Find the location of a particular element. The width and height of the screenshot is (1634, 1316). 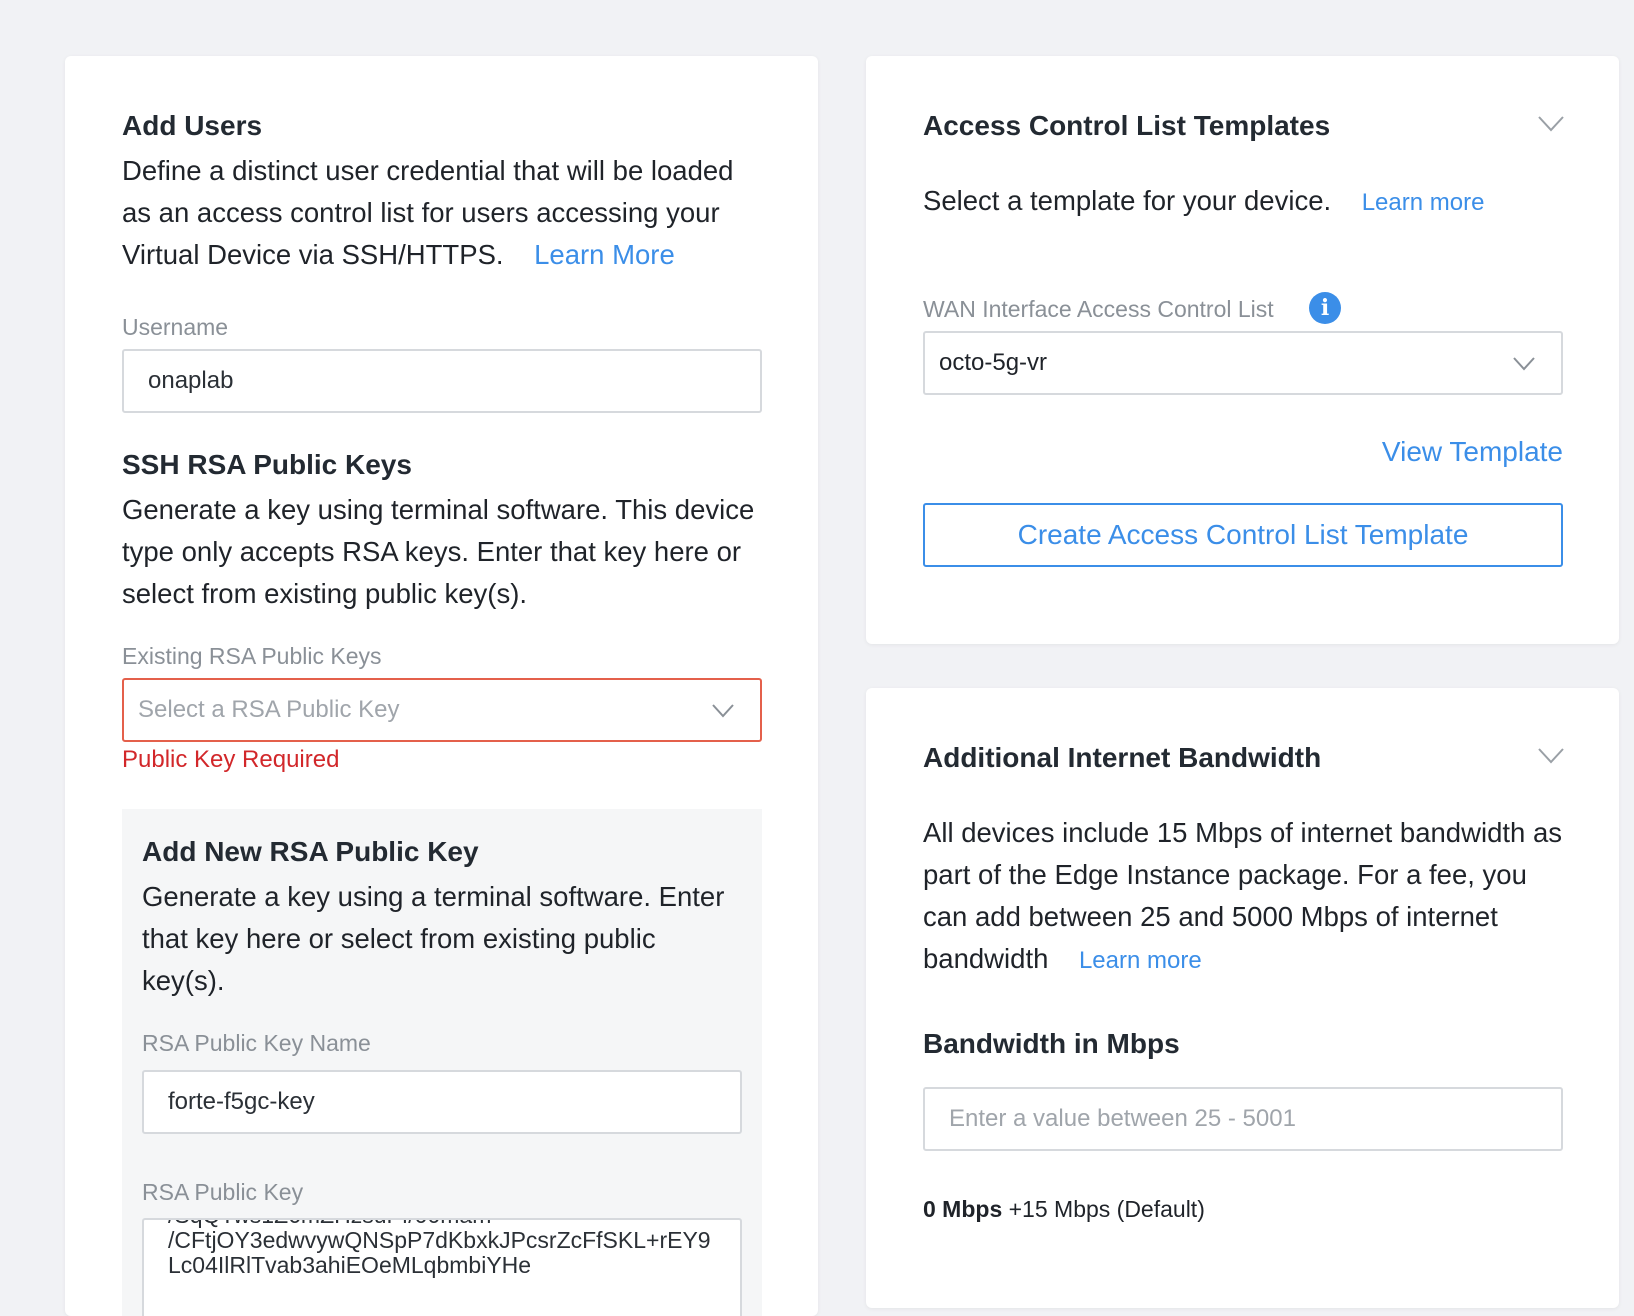

wan-acl-label: WAN Interface Access Control List is located at coordinates (1098, 309).